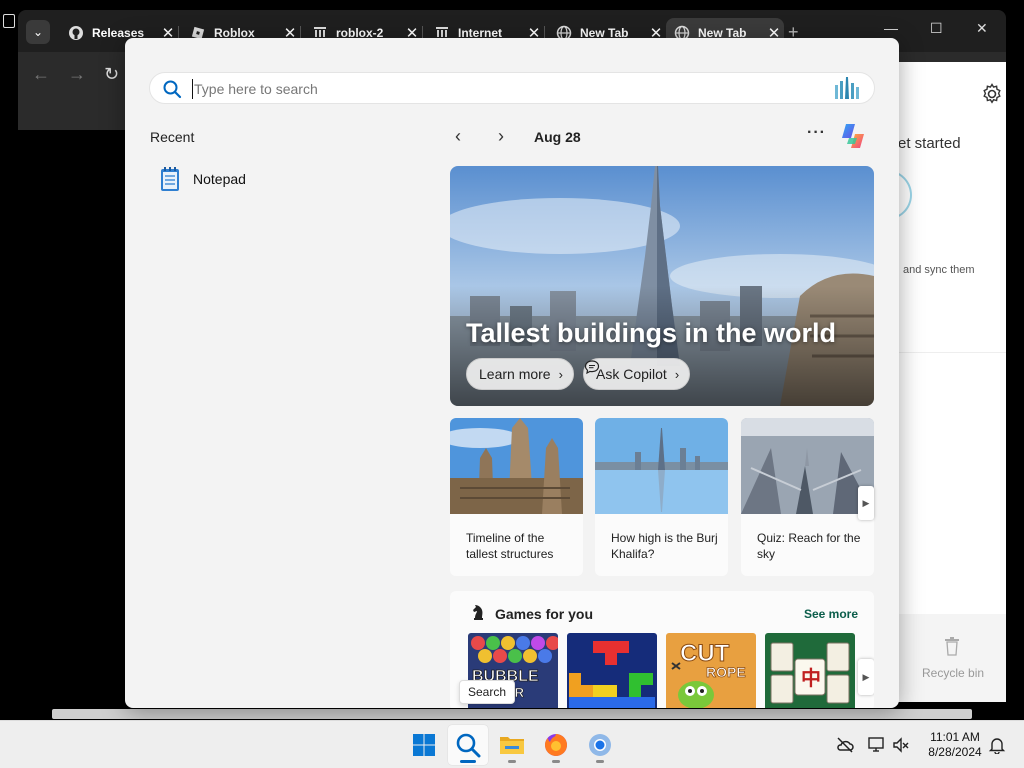  What do you see at coordinates (997, 745) in the screenshot?
I see `notification-bell-icon` at bounding box center [997, 745].